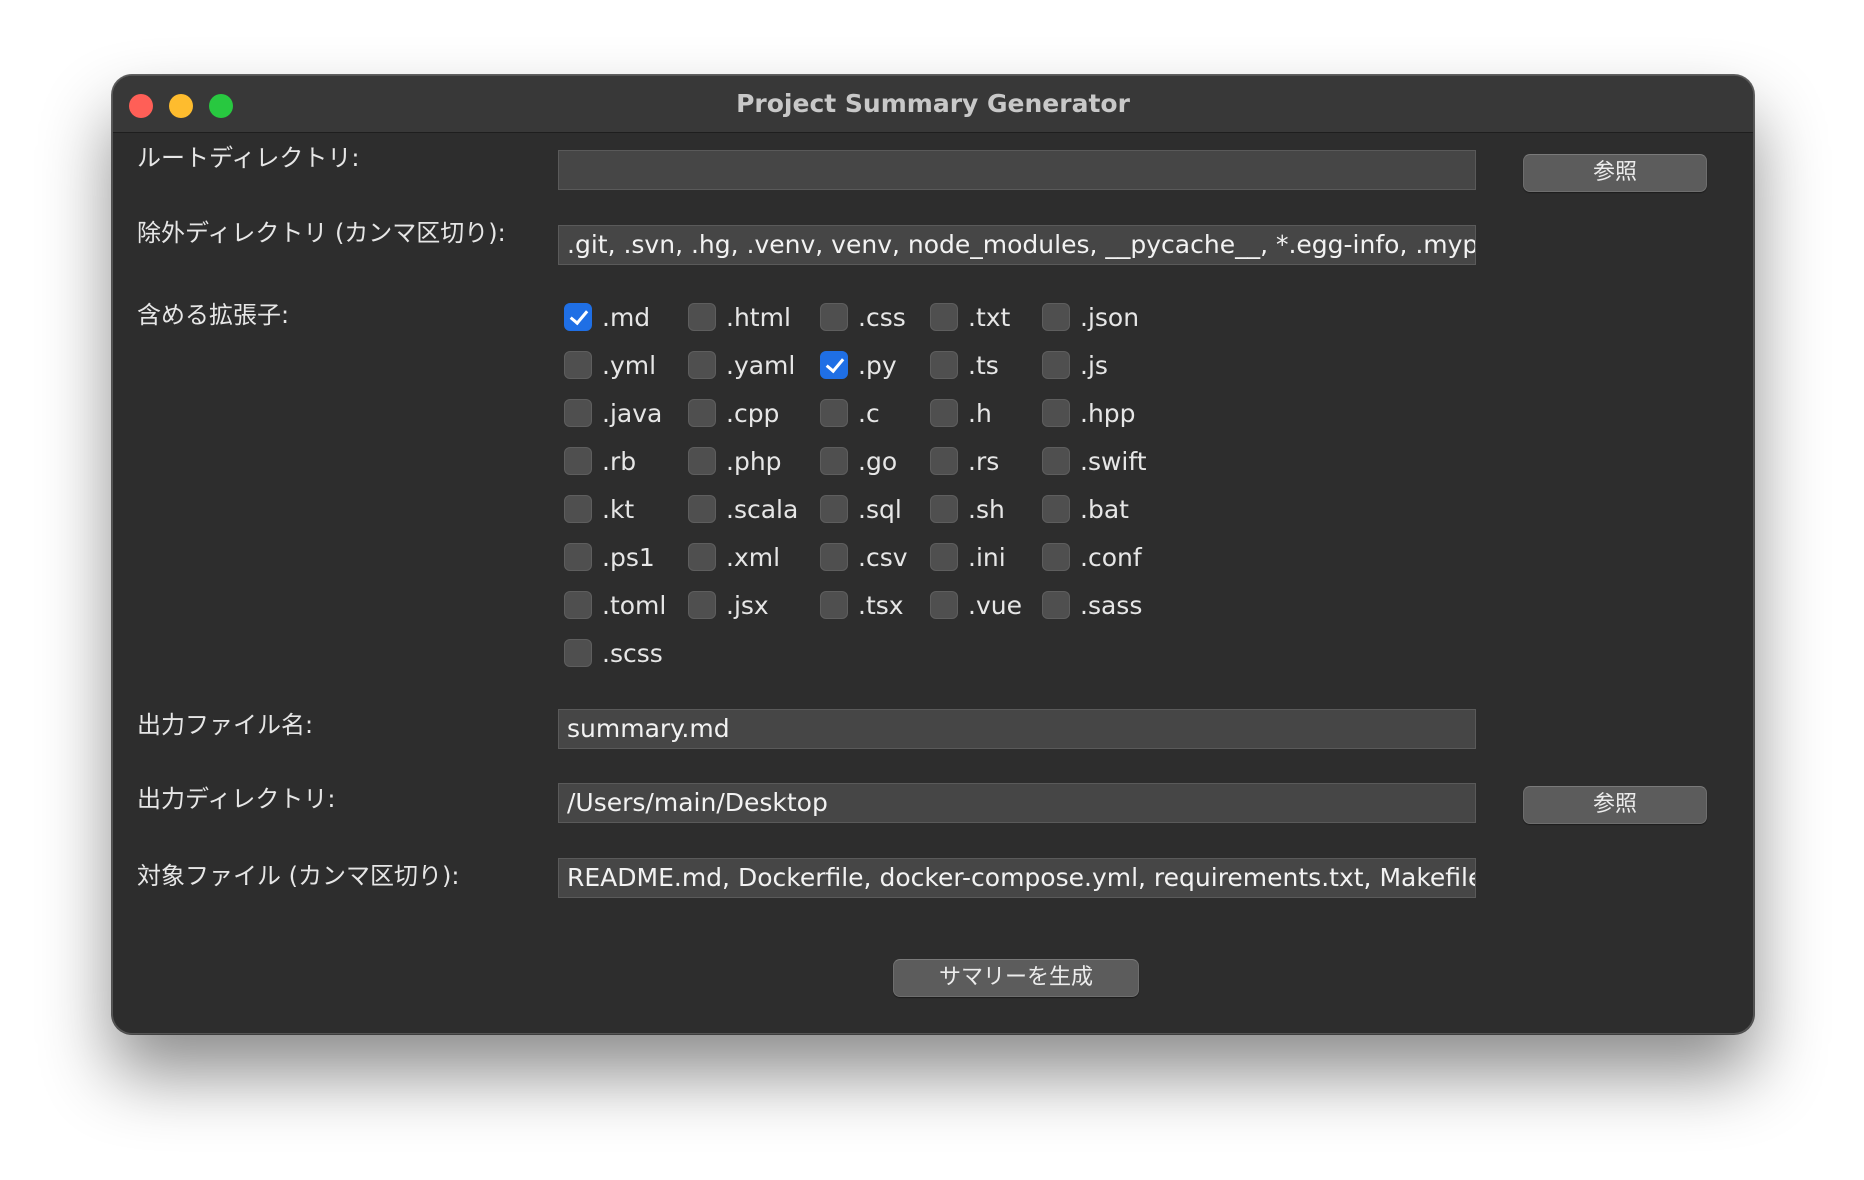 This screenshot has width=1864, height=1180. I want to click on window-title: Project Summary Generator, so click(933, 103).